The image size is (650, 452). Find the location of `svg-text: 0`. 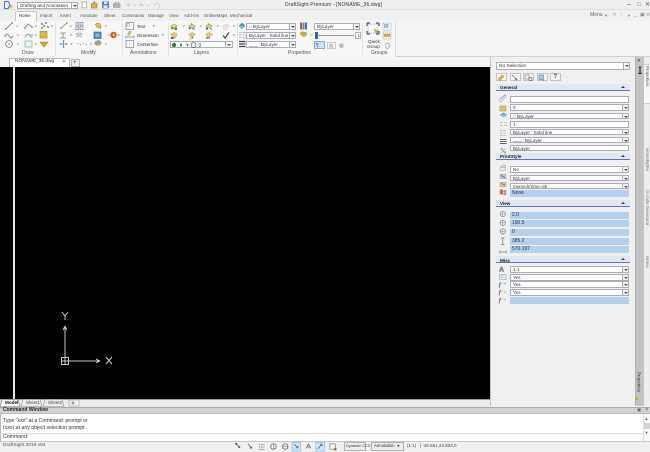

svg-text: 0 is located at coordinates (200, 45).